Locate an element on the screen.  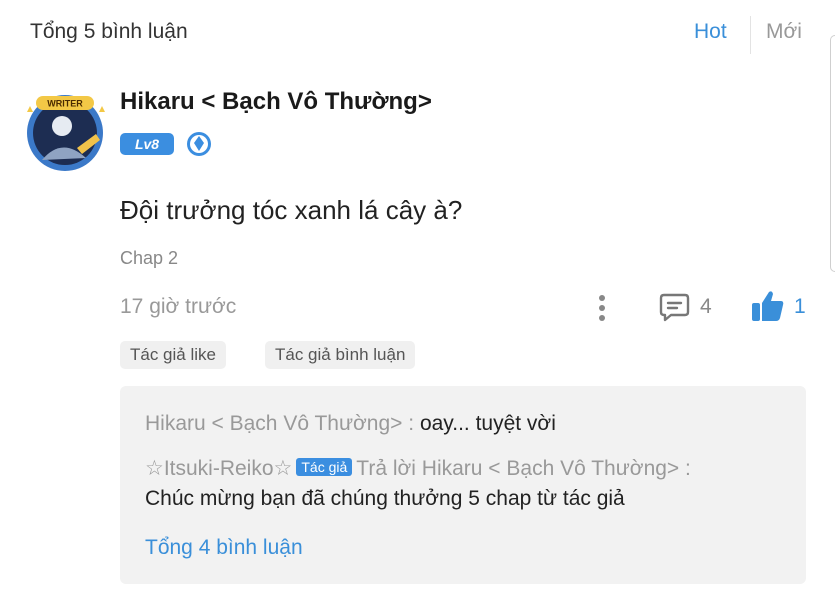
sort-new-tab: Mới is located at coordinates (784, 32).